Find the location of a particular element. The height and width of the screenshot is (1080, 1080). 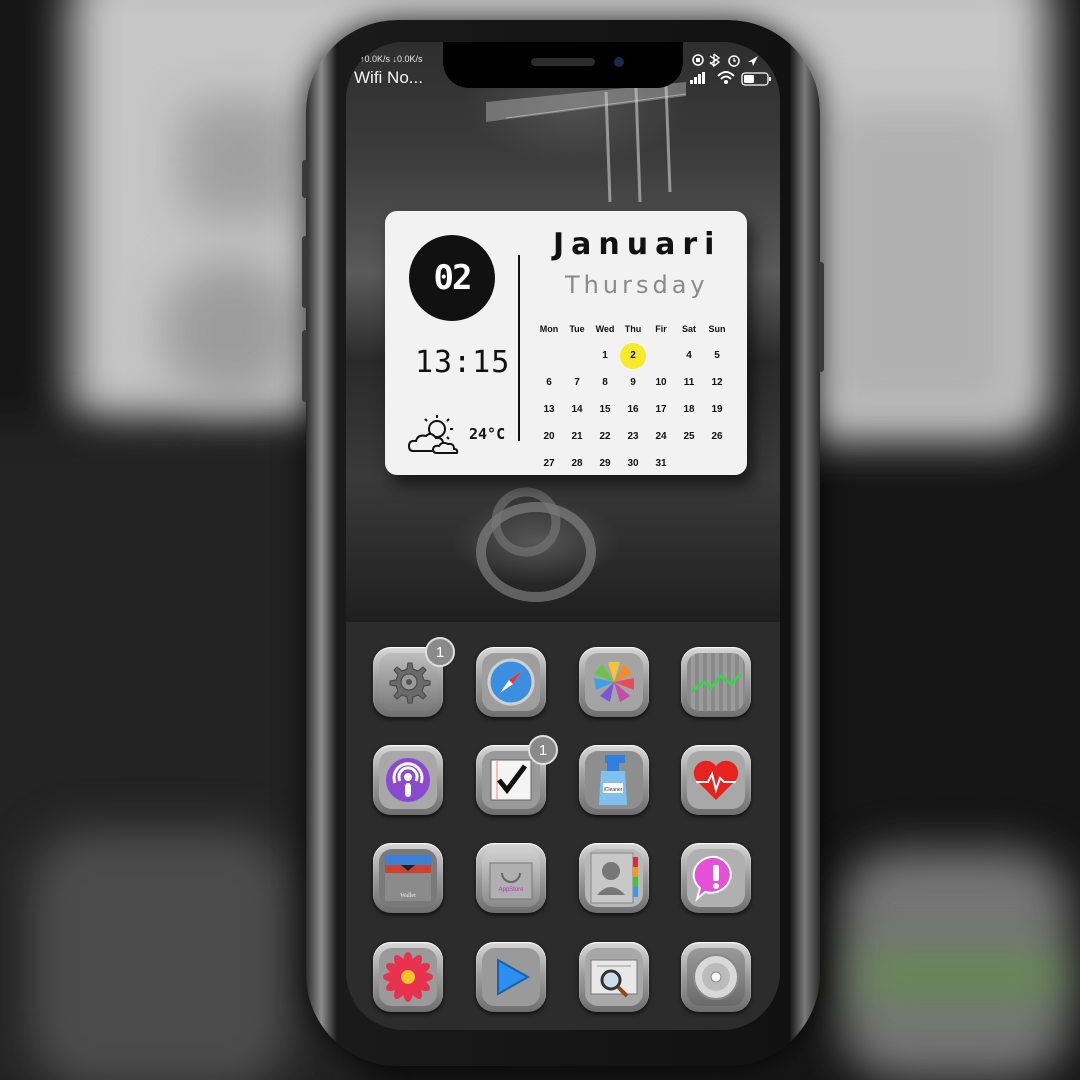

app-app-store: AppStore is located at coordinates (511, 878).